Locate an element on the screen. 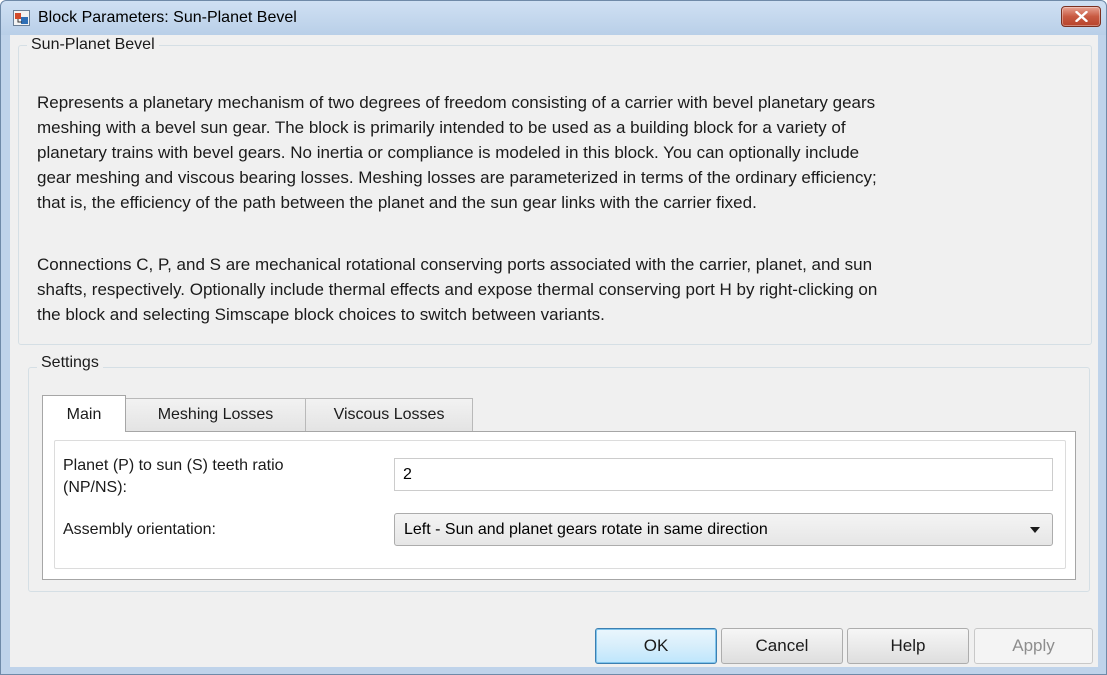  chevron-down-icon is located at coordinates (1035, 530).